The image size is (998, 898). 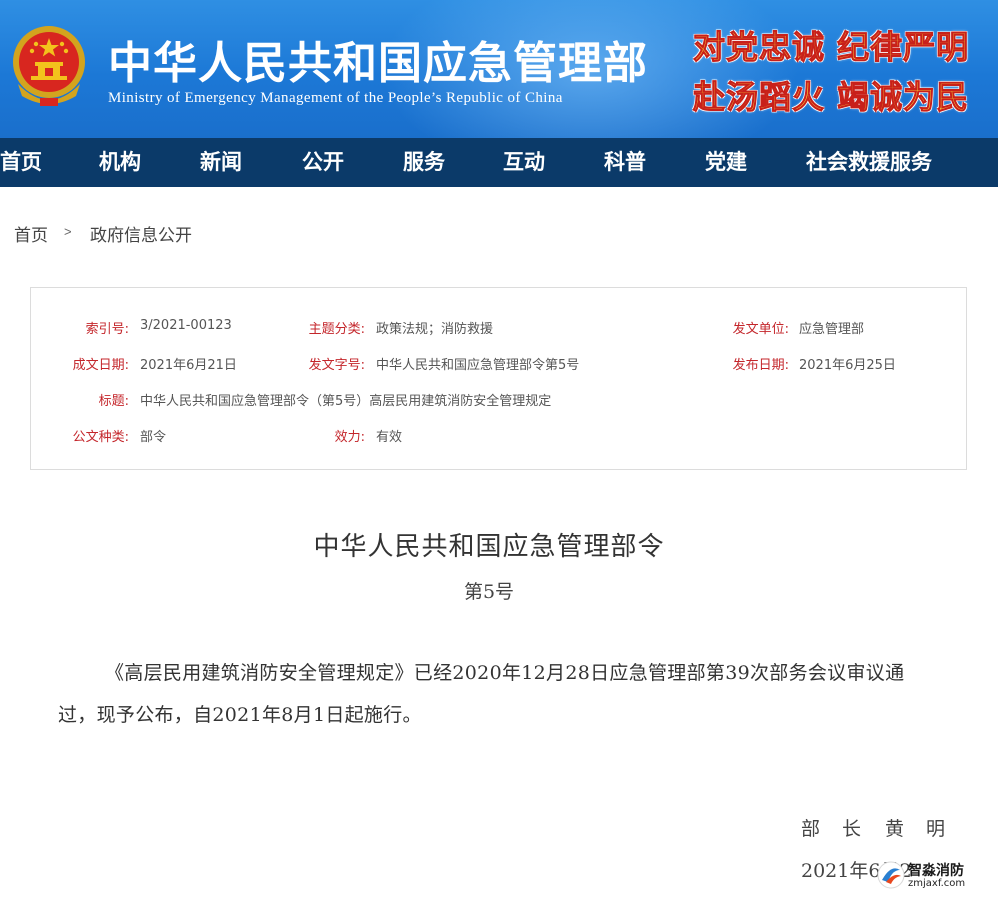 I want to click on written-date-value: 2021年6月21日, so click(x=188, y=365).